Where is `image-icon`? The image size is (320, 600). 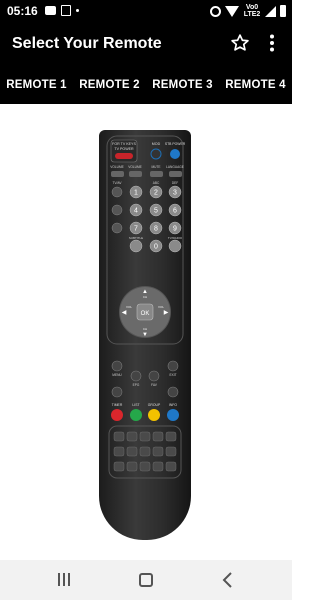
image-icon is located at coordinates (66, 10).